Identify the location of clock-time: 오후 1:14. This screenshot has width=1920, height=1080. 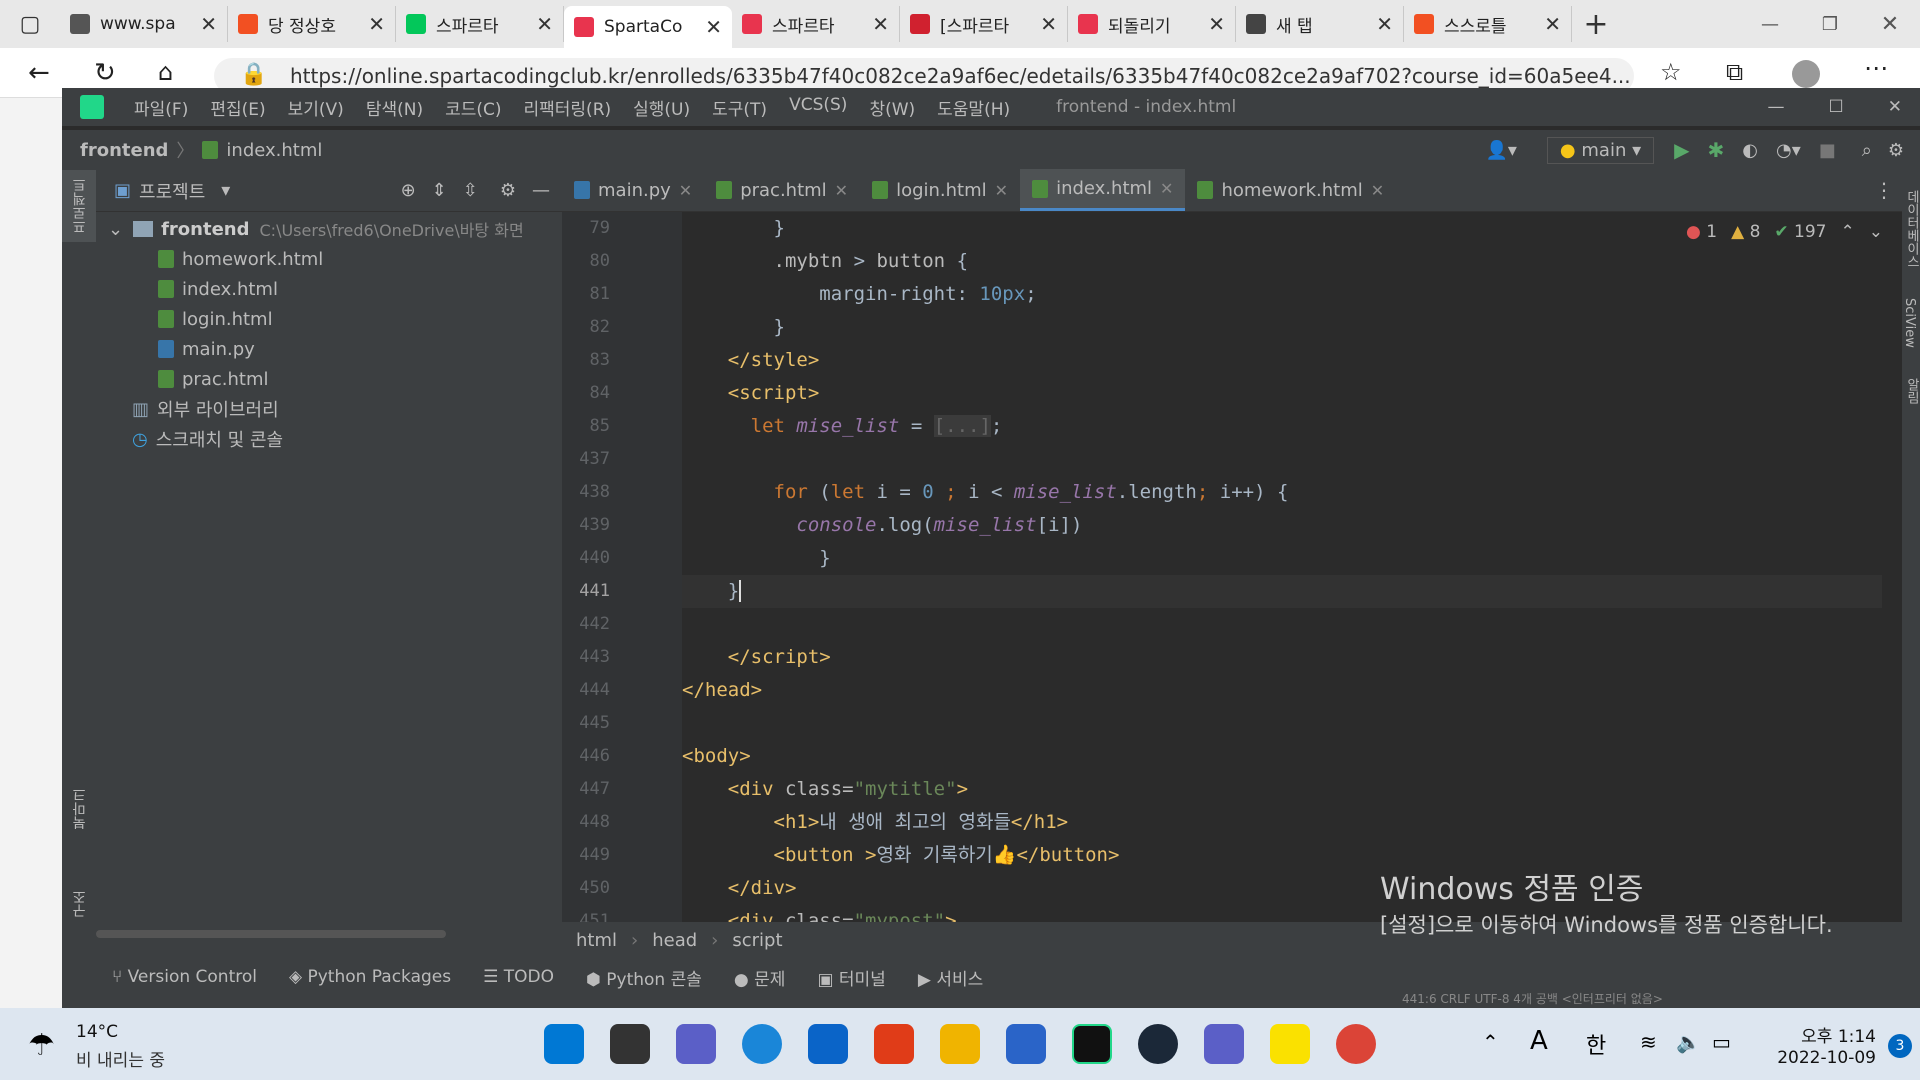
(1828, 1034).